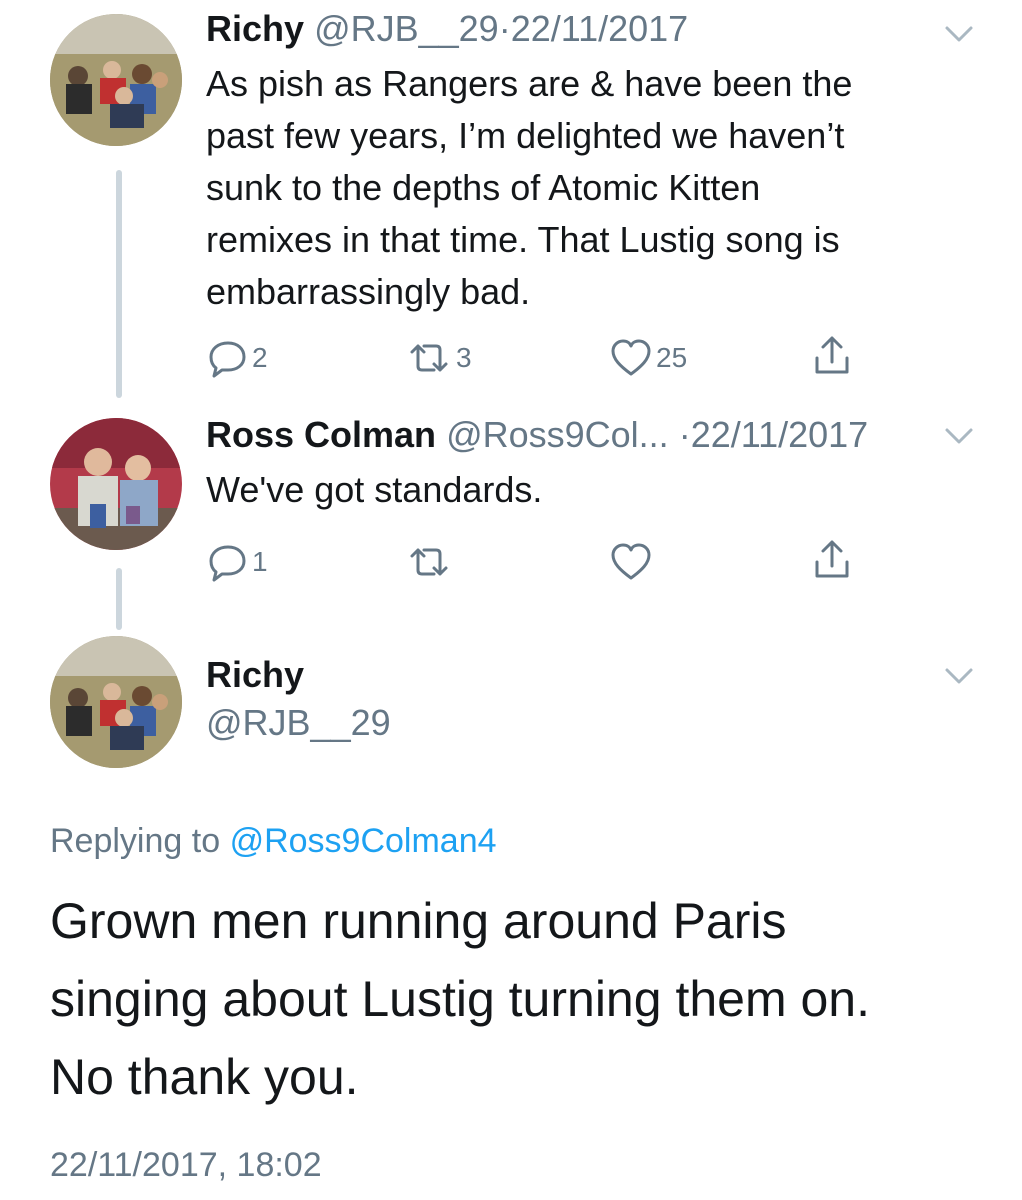 Image resolution: width=1022 pixels, height=1200 pixels. I want to click on reply-count: 2, so click(260, 357).